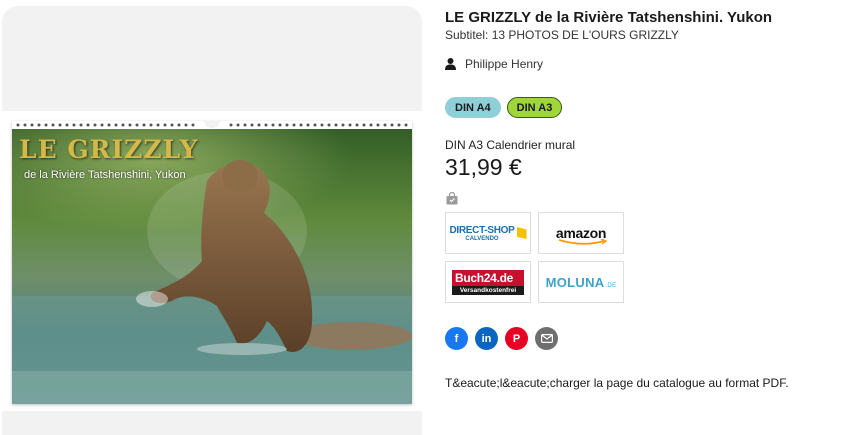 Image resolution: width=865 pixels, height=435 pixels. I want to click on social-share-buttons: f in P, so click(501, 338).